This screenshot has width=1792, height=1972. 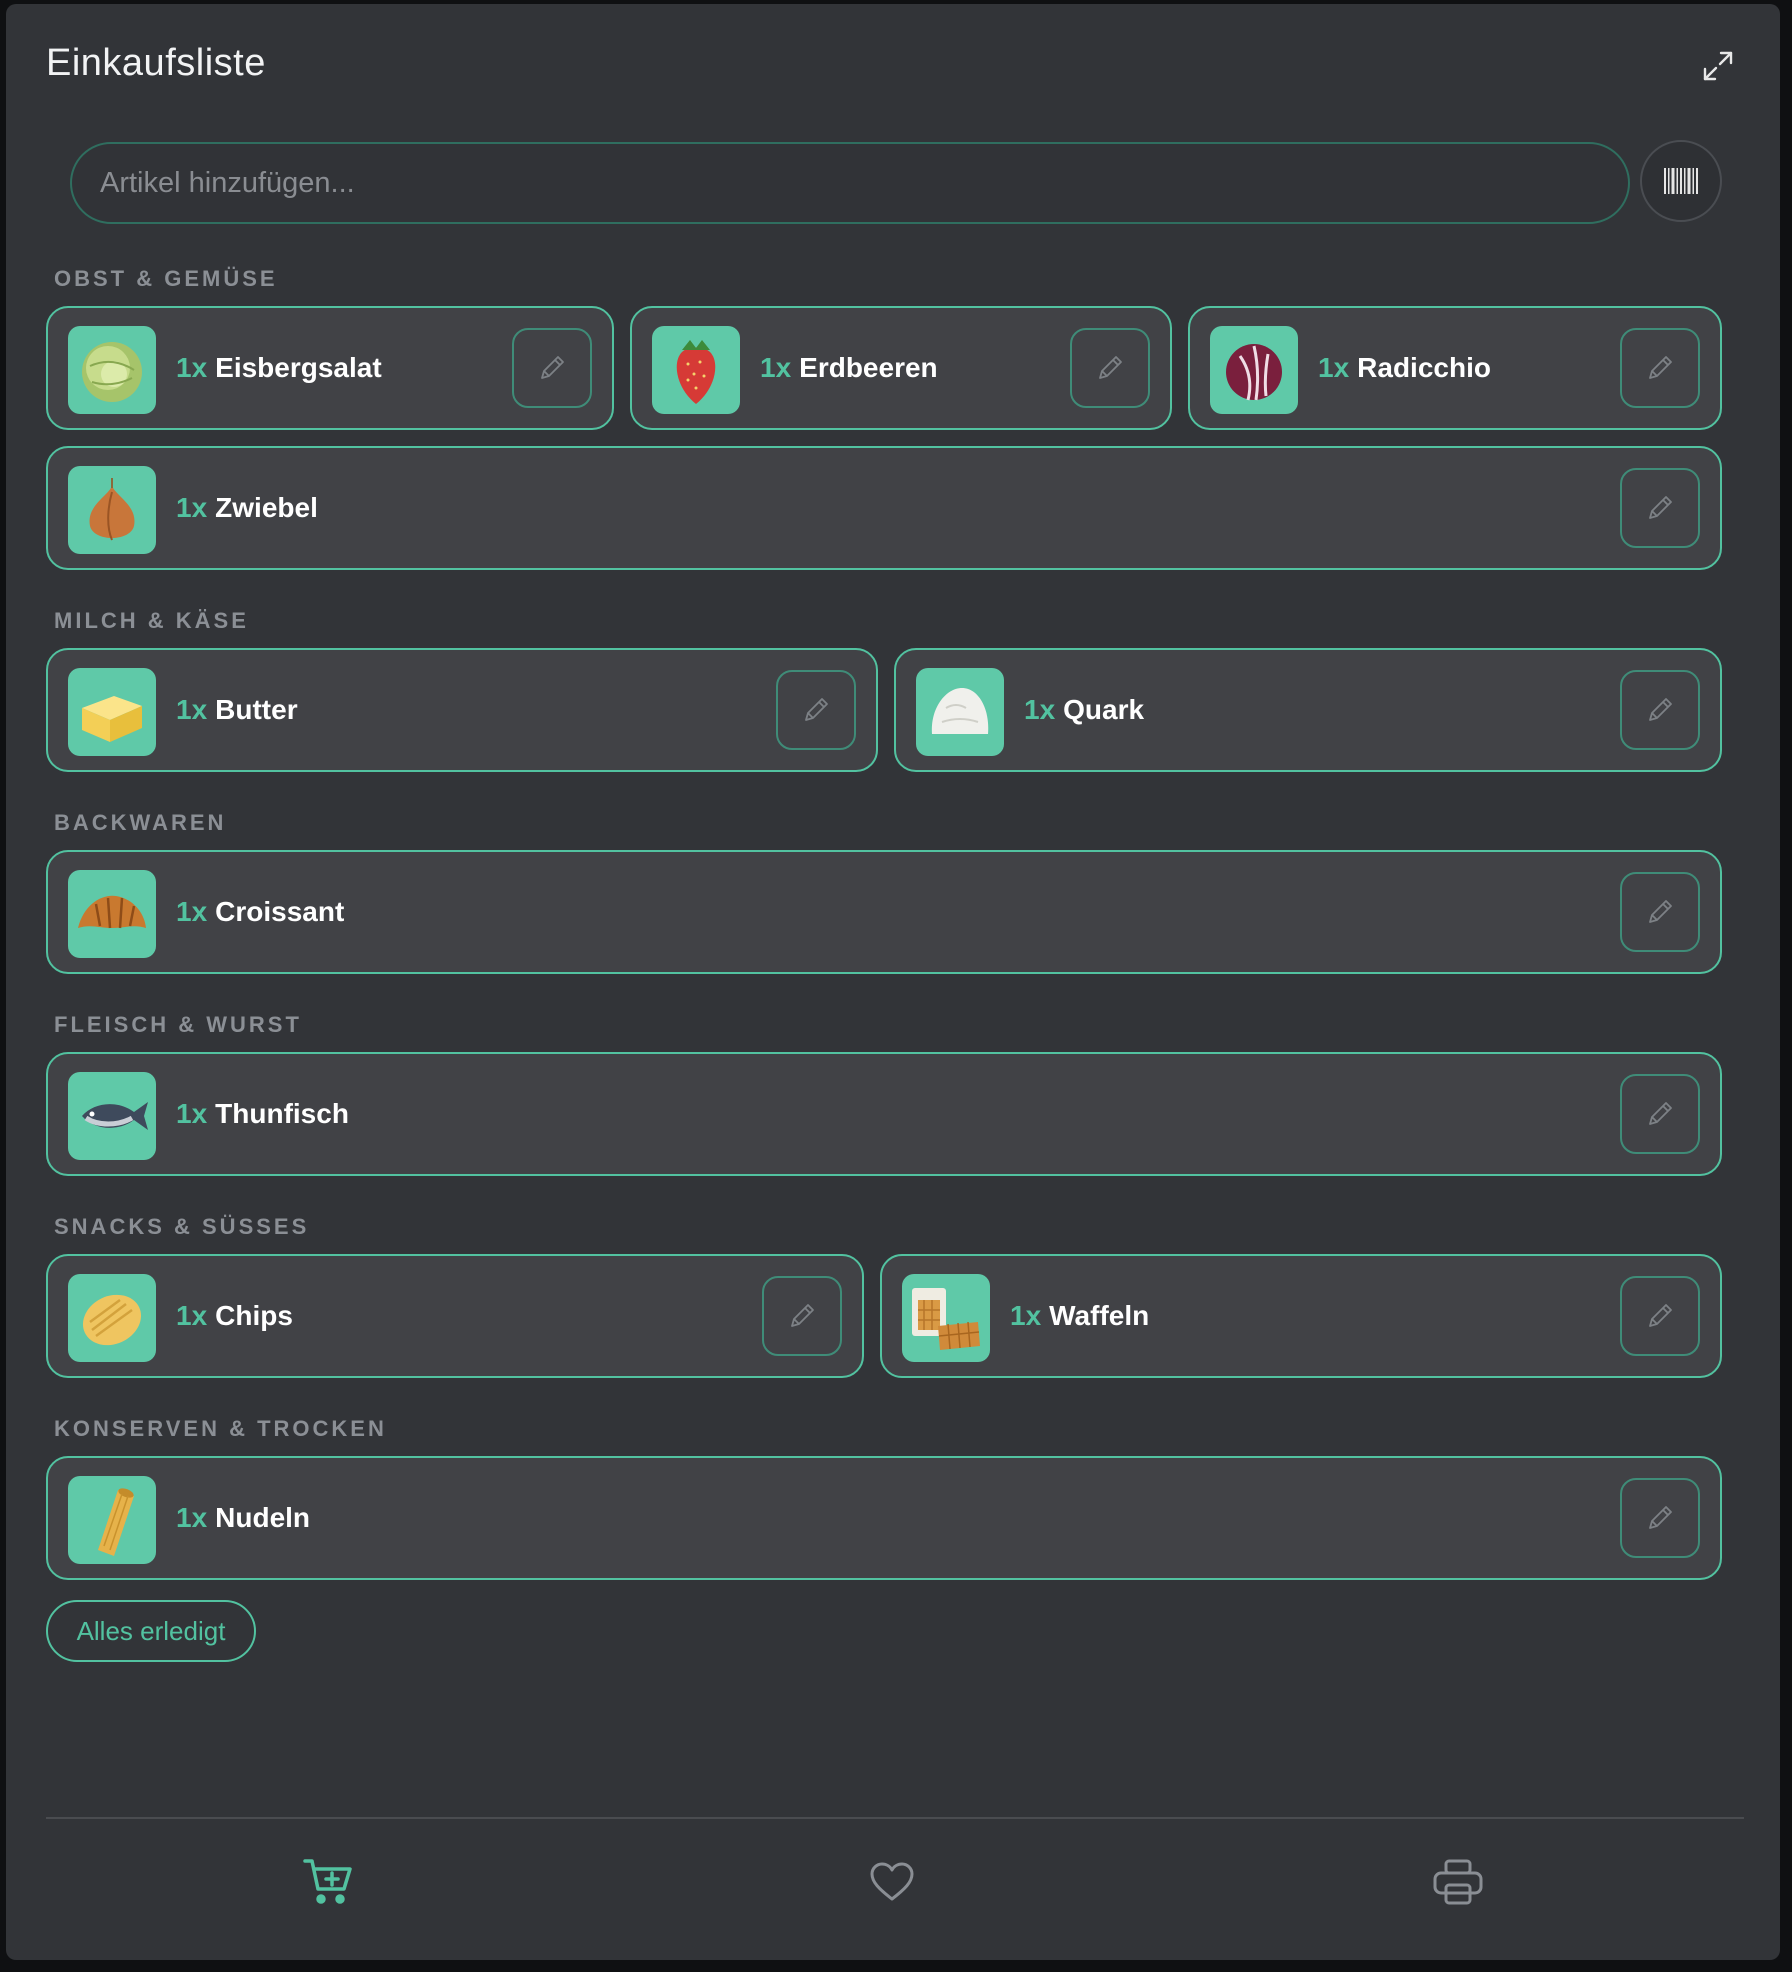 I want to click on lettuce-icon, so click(x=112, y=370).